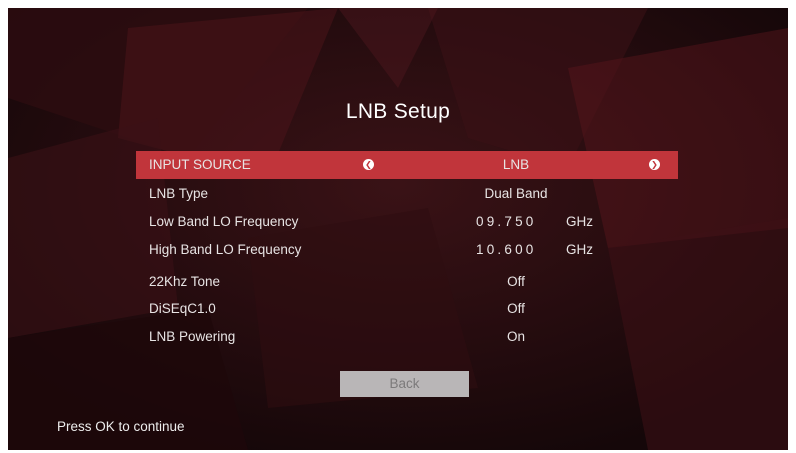 The image size is (796, 453). I want to click on page-title: LNB Setup, so click(398, 111).